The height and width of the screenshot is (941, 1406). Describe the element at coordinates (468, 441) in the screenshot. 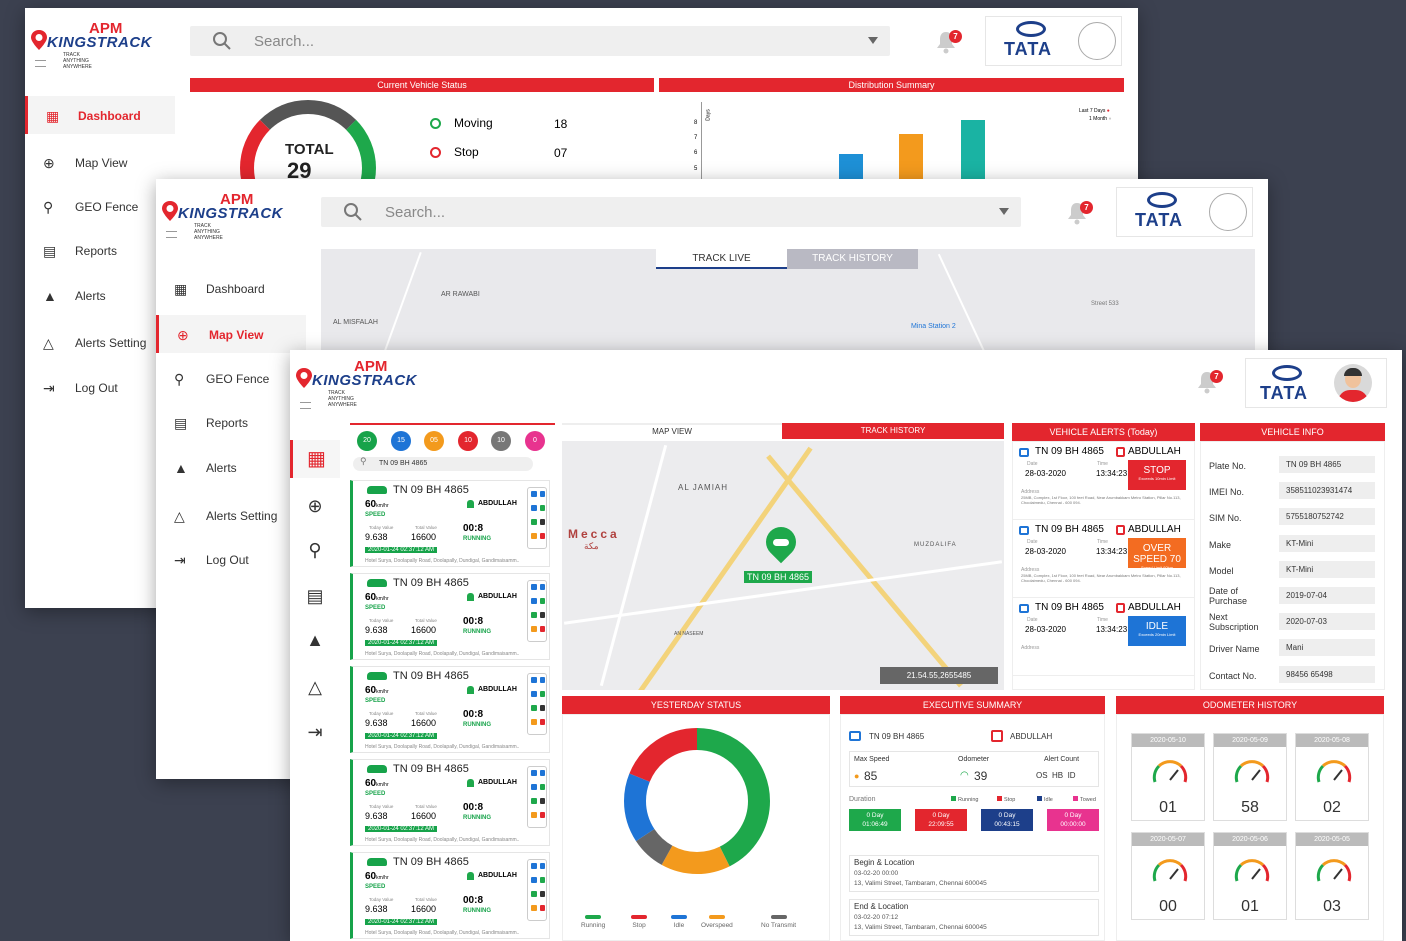

I see `filter-count-stop: 10` at that location.